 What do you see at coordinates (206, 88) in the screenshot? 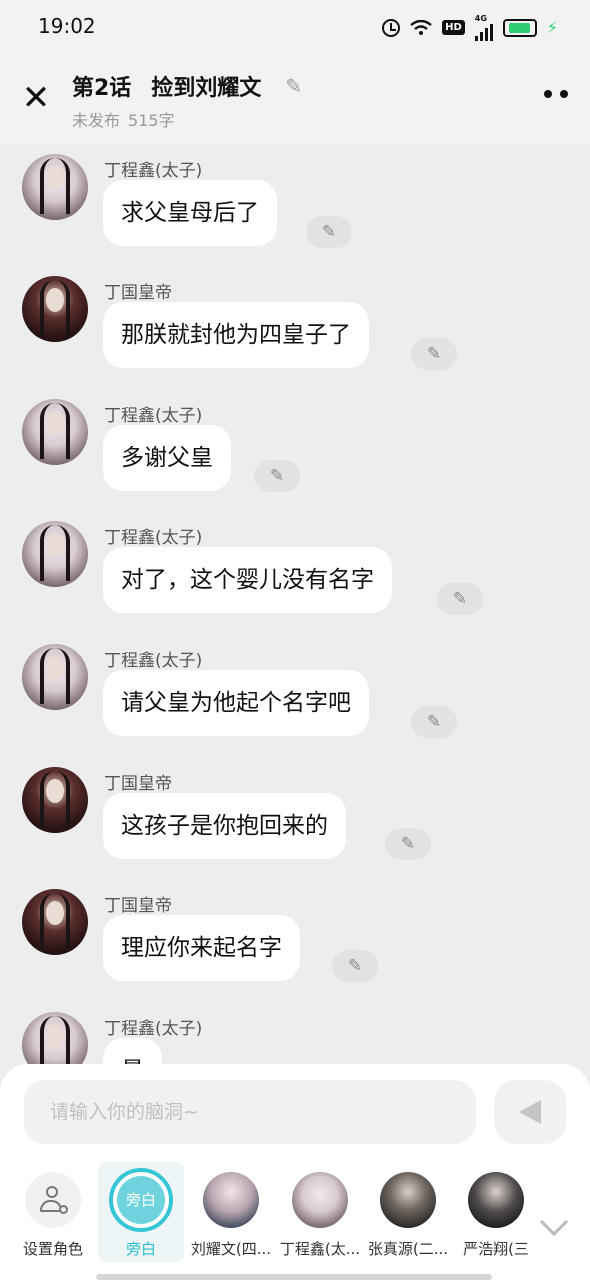
I see `episode-title: 捡到刘耀文` at bounding box center [206, 88].